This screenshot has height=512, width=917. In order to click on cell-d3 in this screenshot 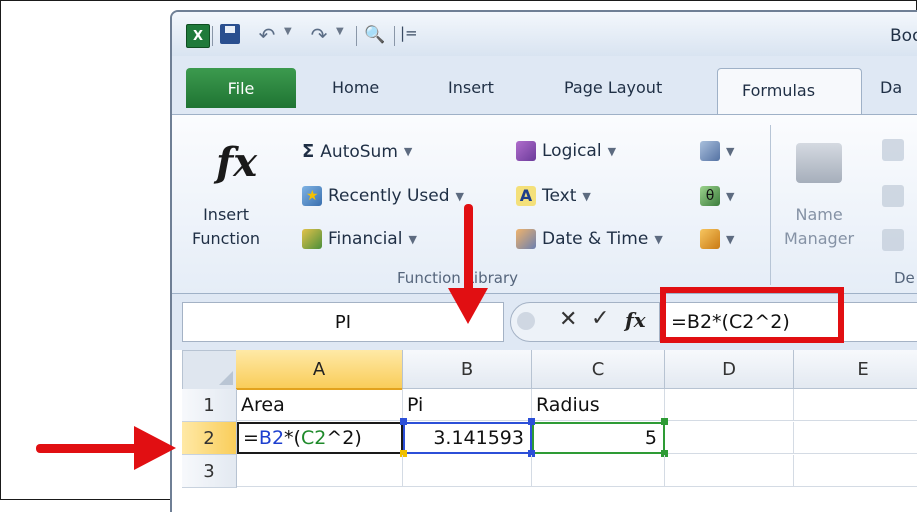, I will do `click(729, 471)`.